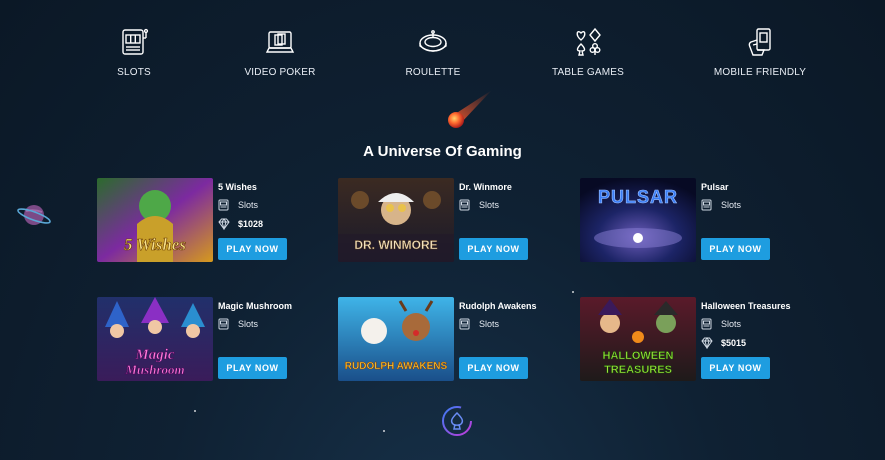 This screenshot has width=885, height=460. Describe the element at coordinates (280, 187) in the screenshot. I see `game-title: 5 Wishes` at that location.